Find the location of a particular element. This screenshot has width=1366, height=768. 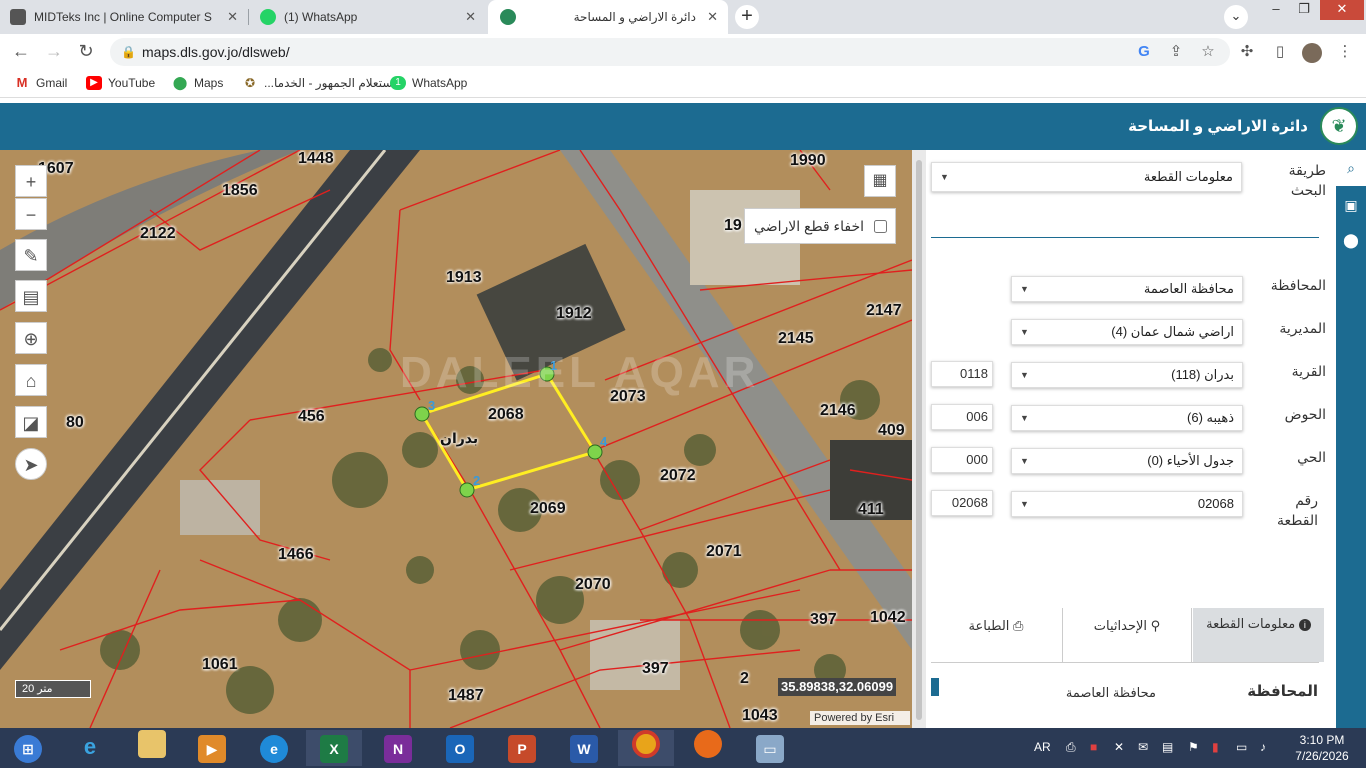

printer-tray-icon: ⎙ is located at coordinates (1071, 747).